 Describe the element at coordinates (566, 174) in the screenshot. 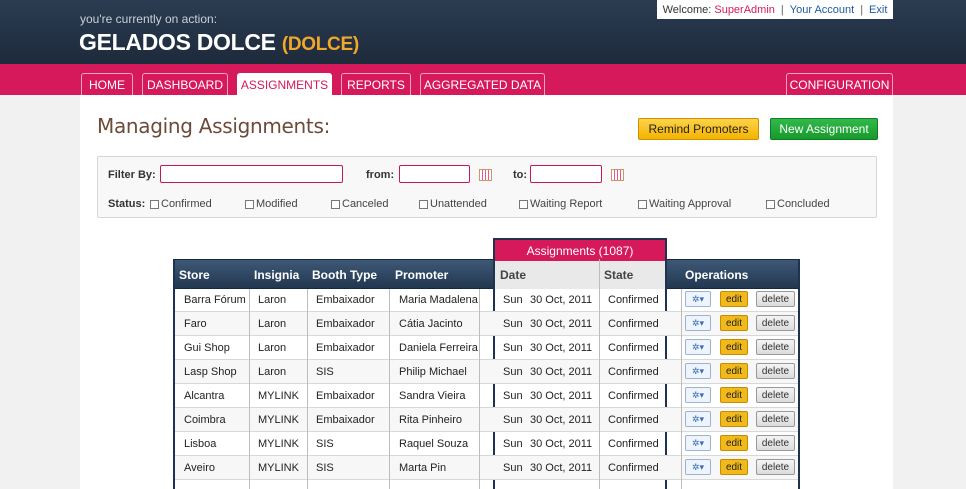

I see `to-date-input` at that location.